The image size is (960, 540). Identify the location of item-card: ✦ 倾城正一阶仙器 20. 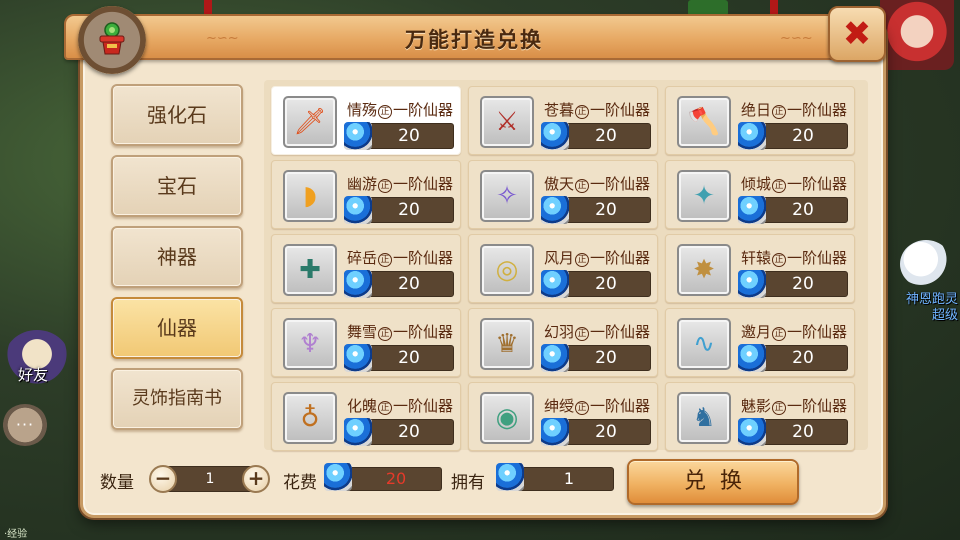
(760, 194).